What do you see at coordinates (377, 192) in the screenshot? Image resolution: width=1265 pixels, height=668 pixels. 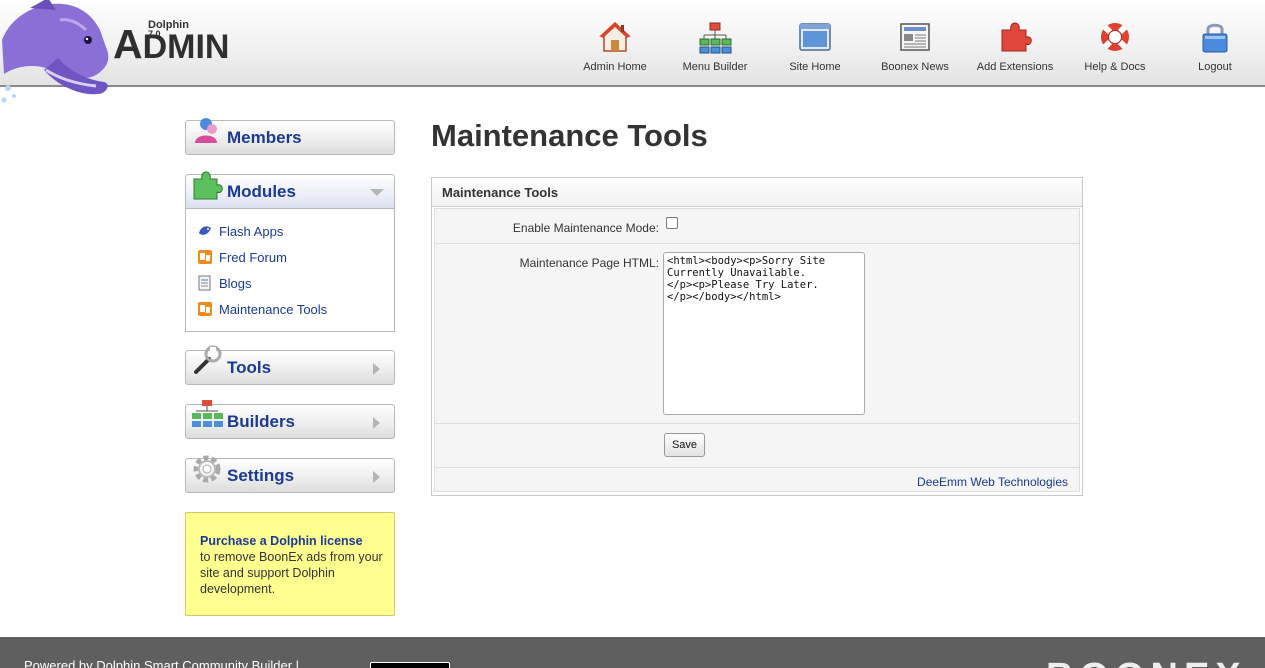 I see `chevron-down-icon` at bounding box center [377, 192].